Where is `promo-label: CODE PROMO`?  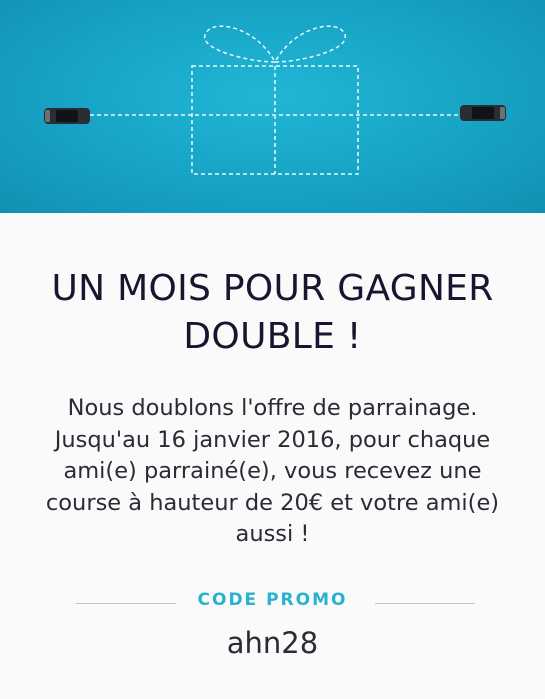 promo-label: CODE PROMO is located at coordinates (272, 600).